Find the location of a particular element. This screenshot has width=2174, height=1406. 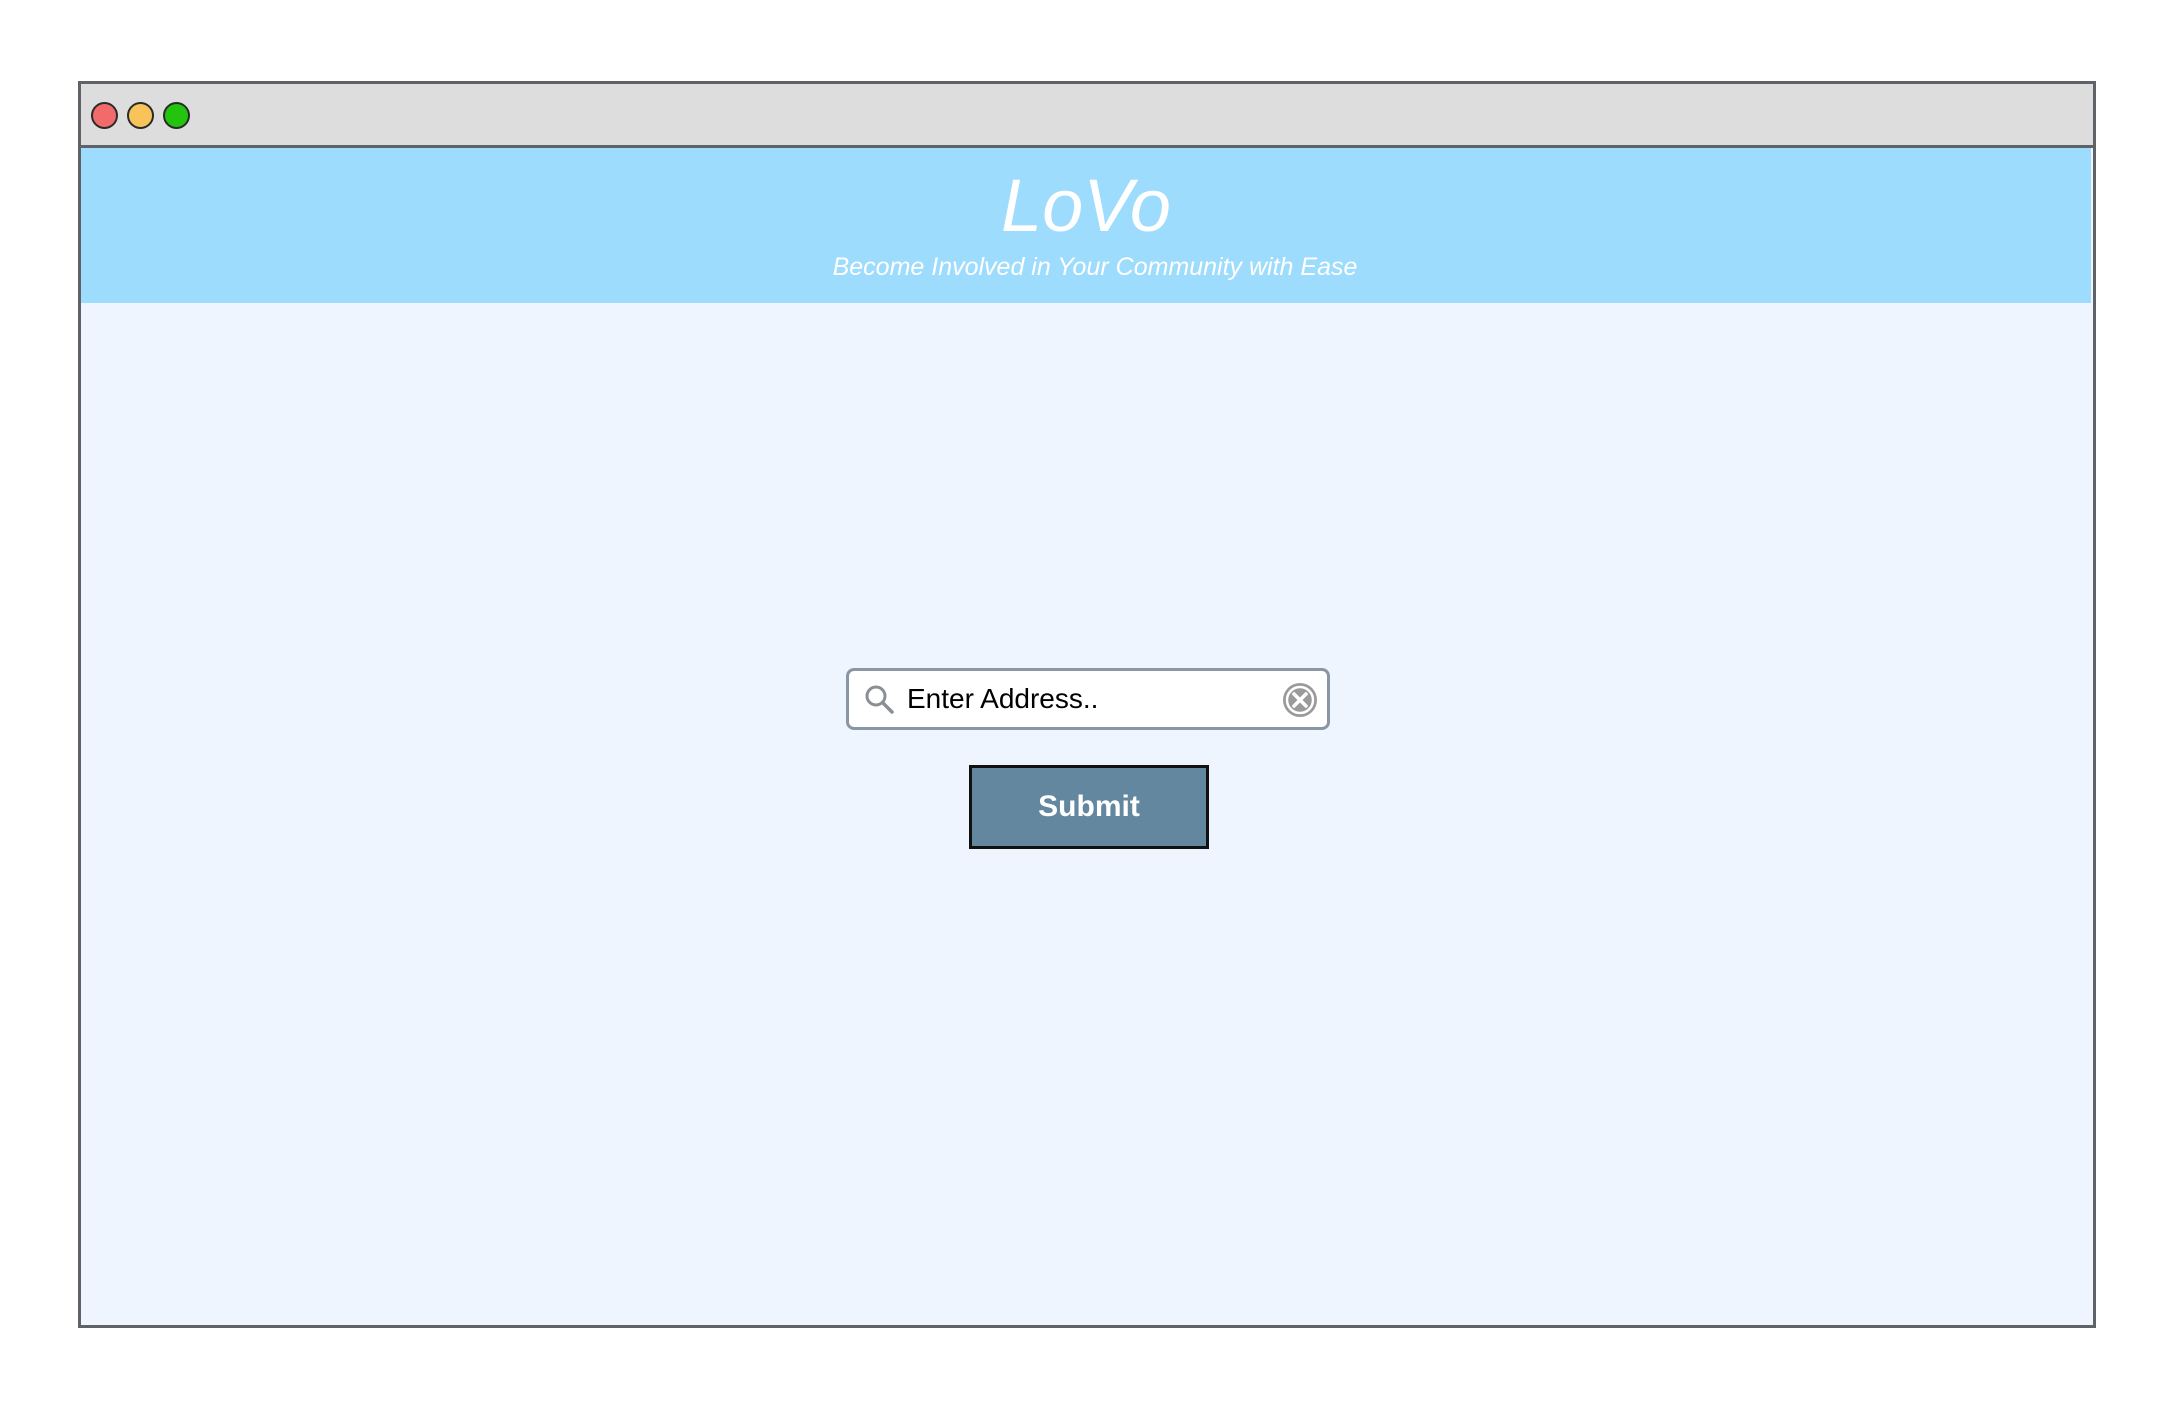

address-input is located at coordinates (1087, 699).